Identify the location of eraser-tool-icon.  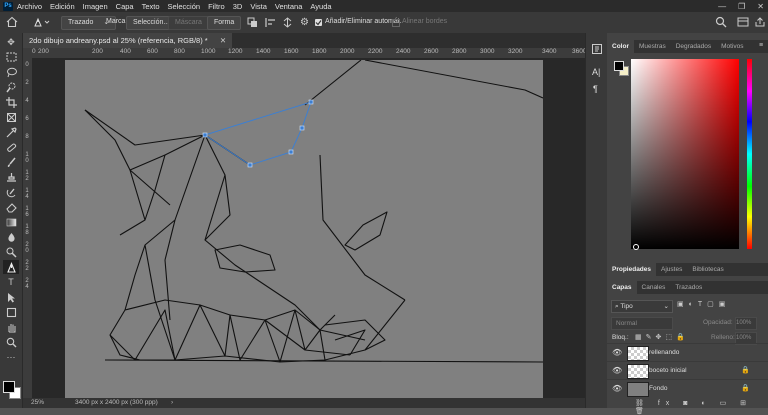
(11, 207).